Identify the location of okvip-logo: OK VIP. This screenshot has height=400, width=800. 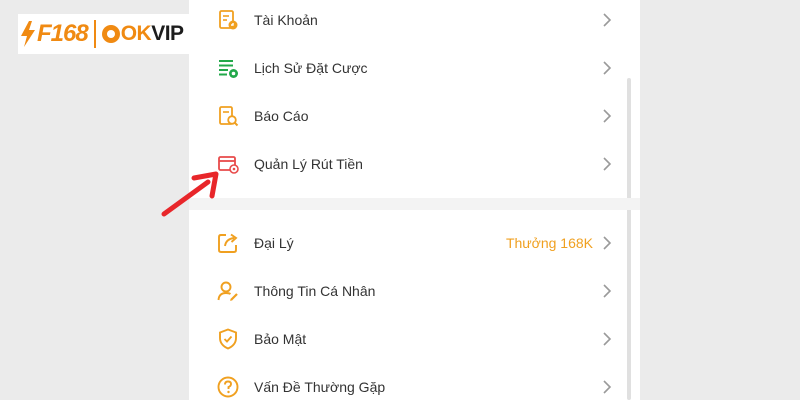
(142, 34).